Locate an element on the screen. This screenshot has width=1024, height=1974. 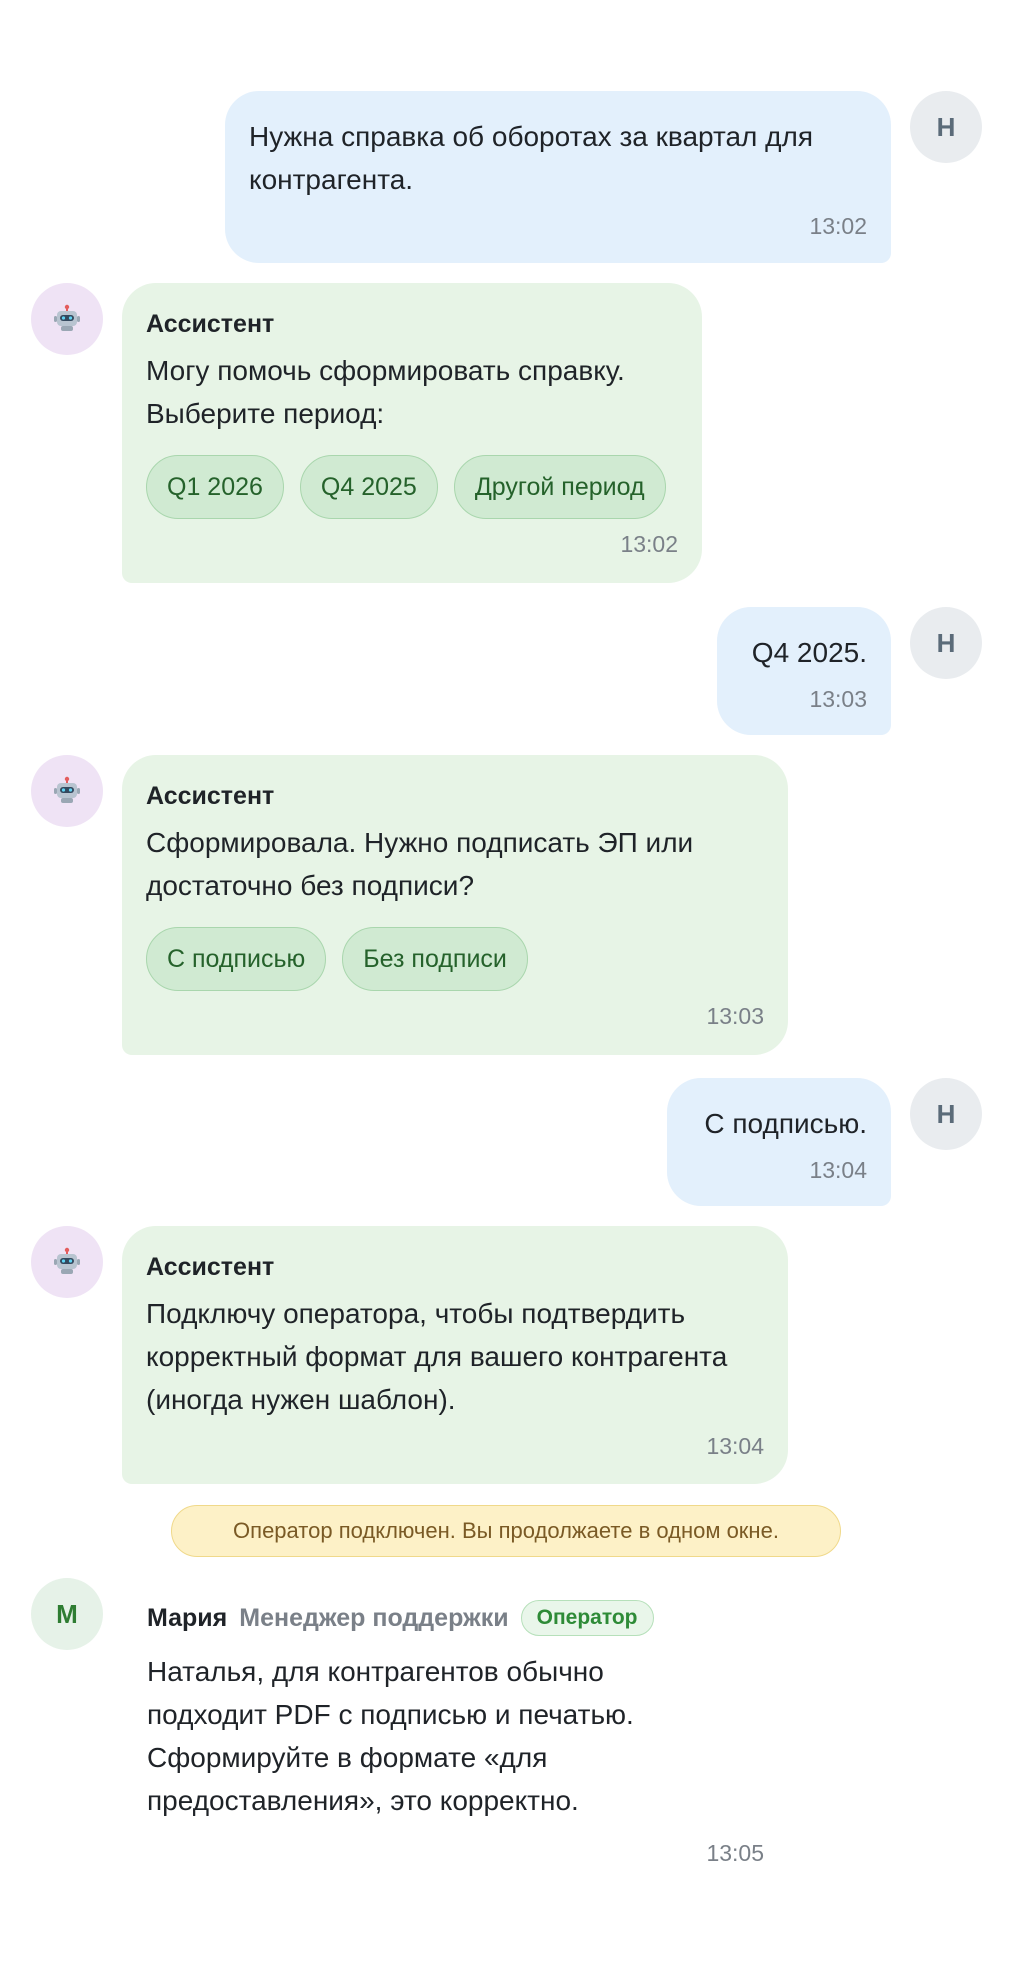
quick-replies: Q1 2026 Q4 2025 Другой период is located at coordinates (412, 487).